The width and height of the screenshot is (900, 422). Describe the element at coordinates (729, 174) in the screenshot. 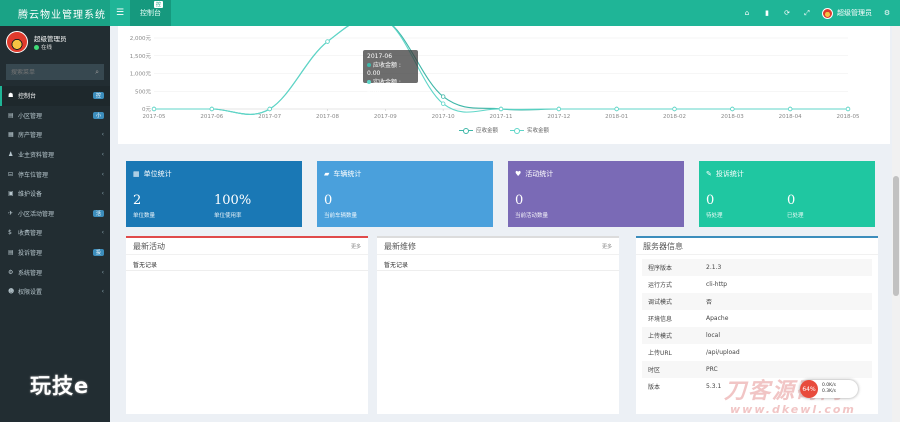

I see `stat-title: 投诉统计` at that location.